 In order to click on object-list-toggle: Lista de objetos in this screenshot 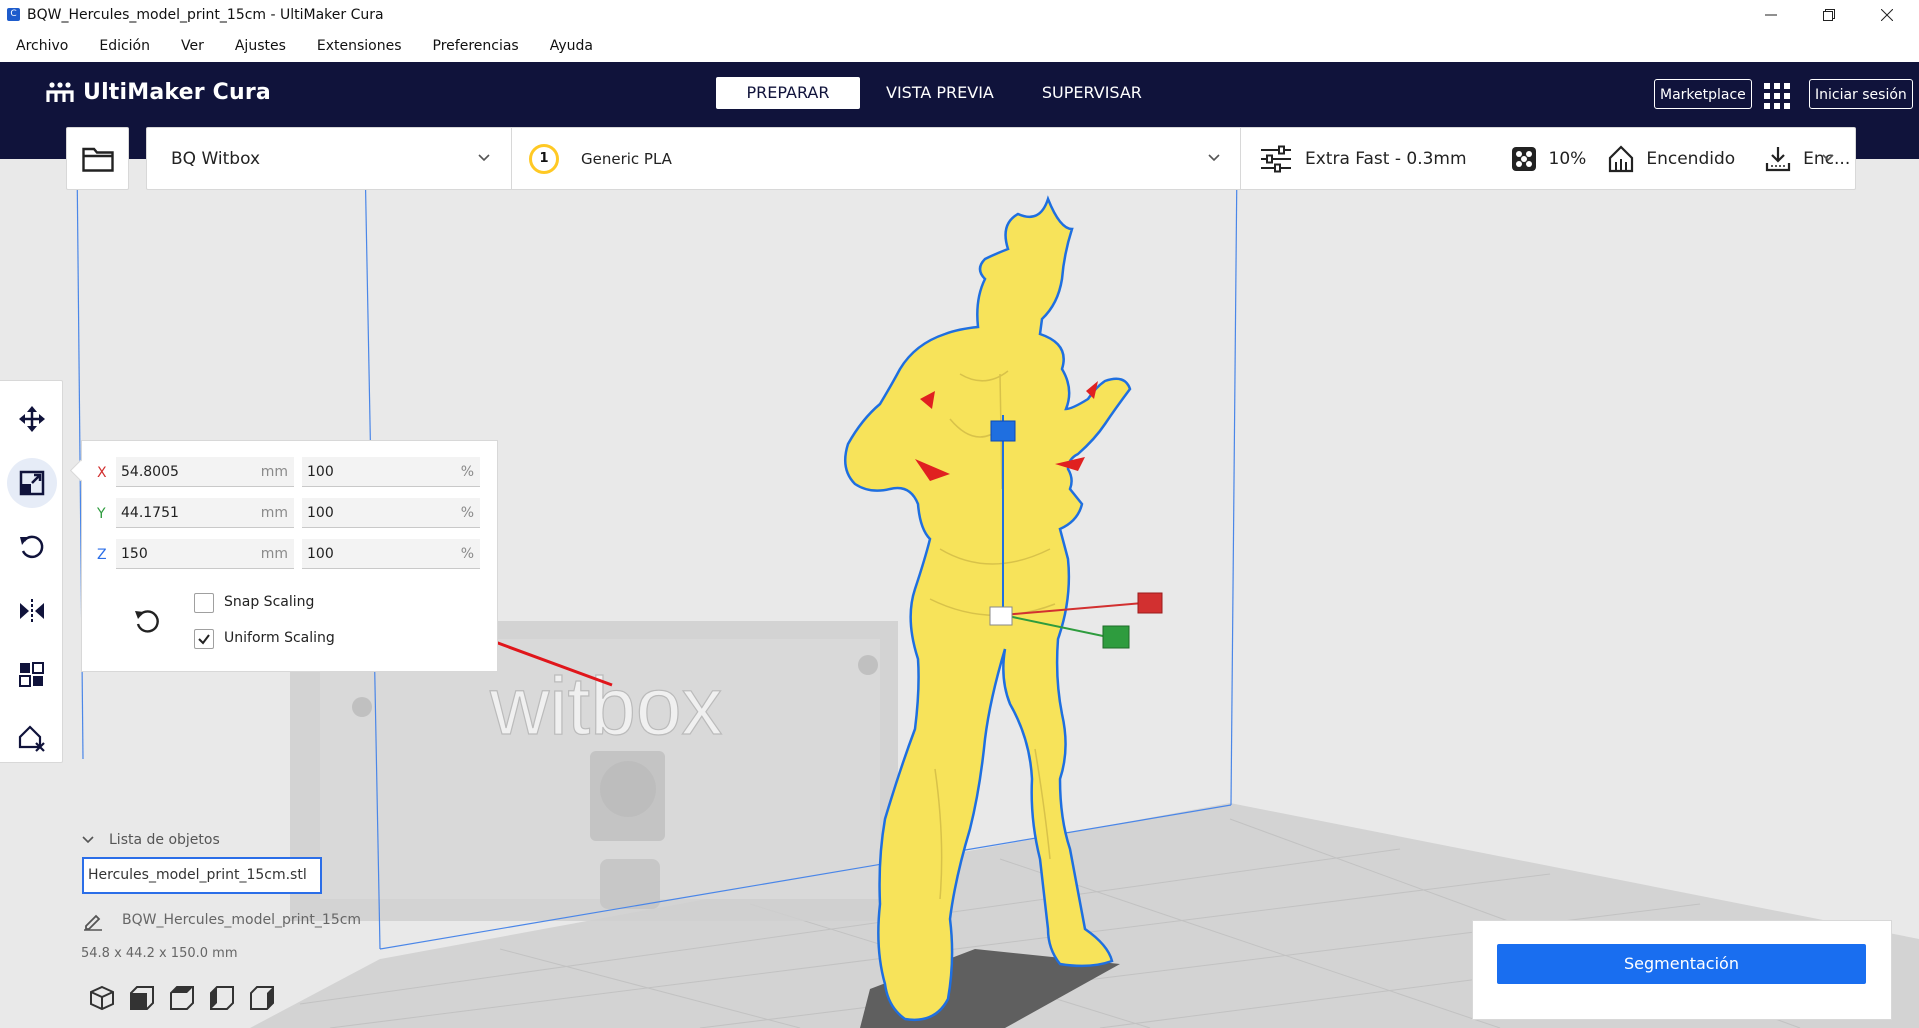, I will do `click(150, 840)`.